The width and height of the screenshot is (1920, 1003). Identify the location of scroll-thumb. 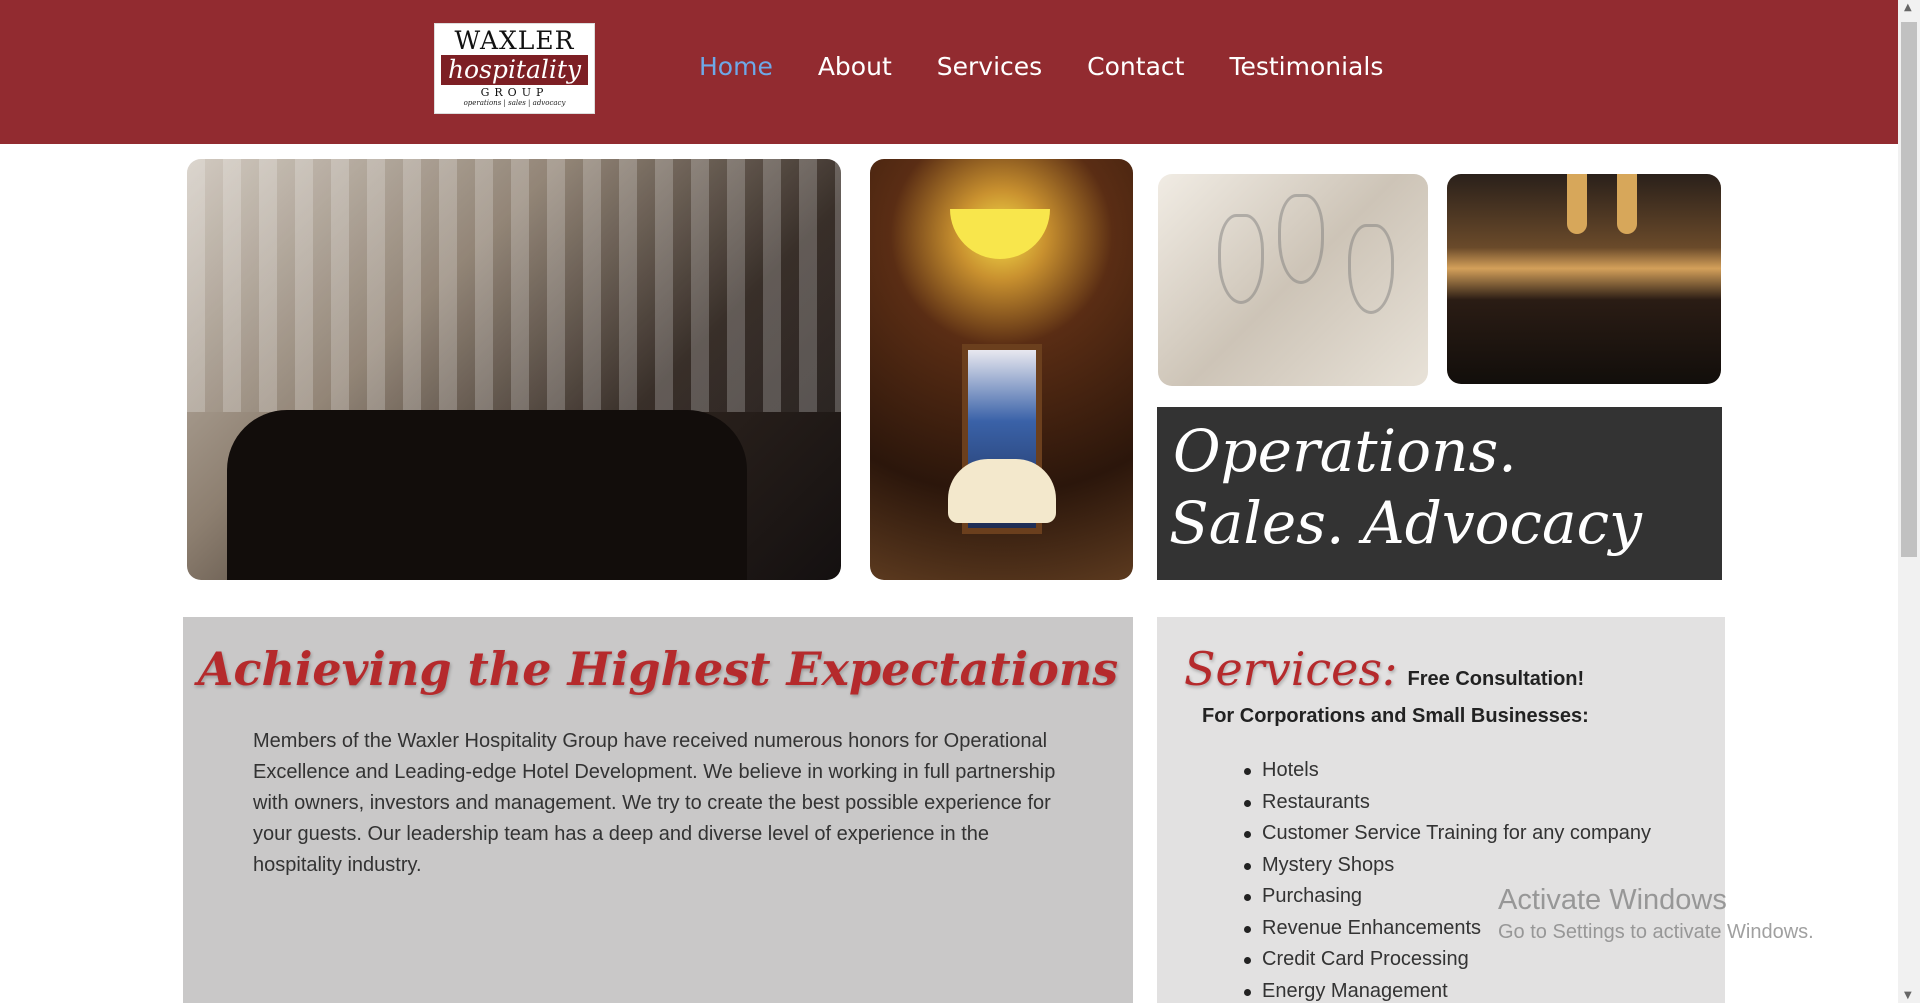
(1909, 289).